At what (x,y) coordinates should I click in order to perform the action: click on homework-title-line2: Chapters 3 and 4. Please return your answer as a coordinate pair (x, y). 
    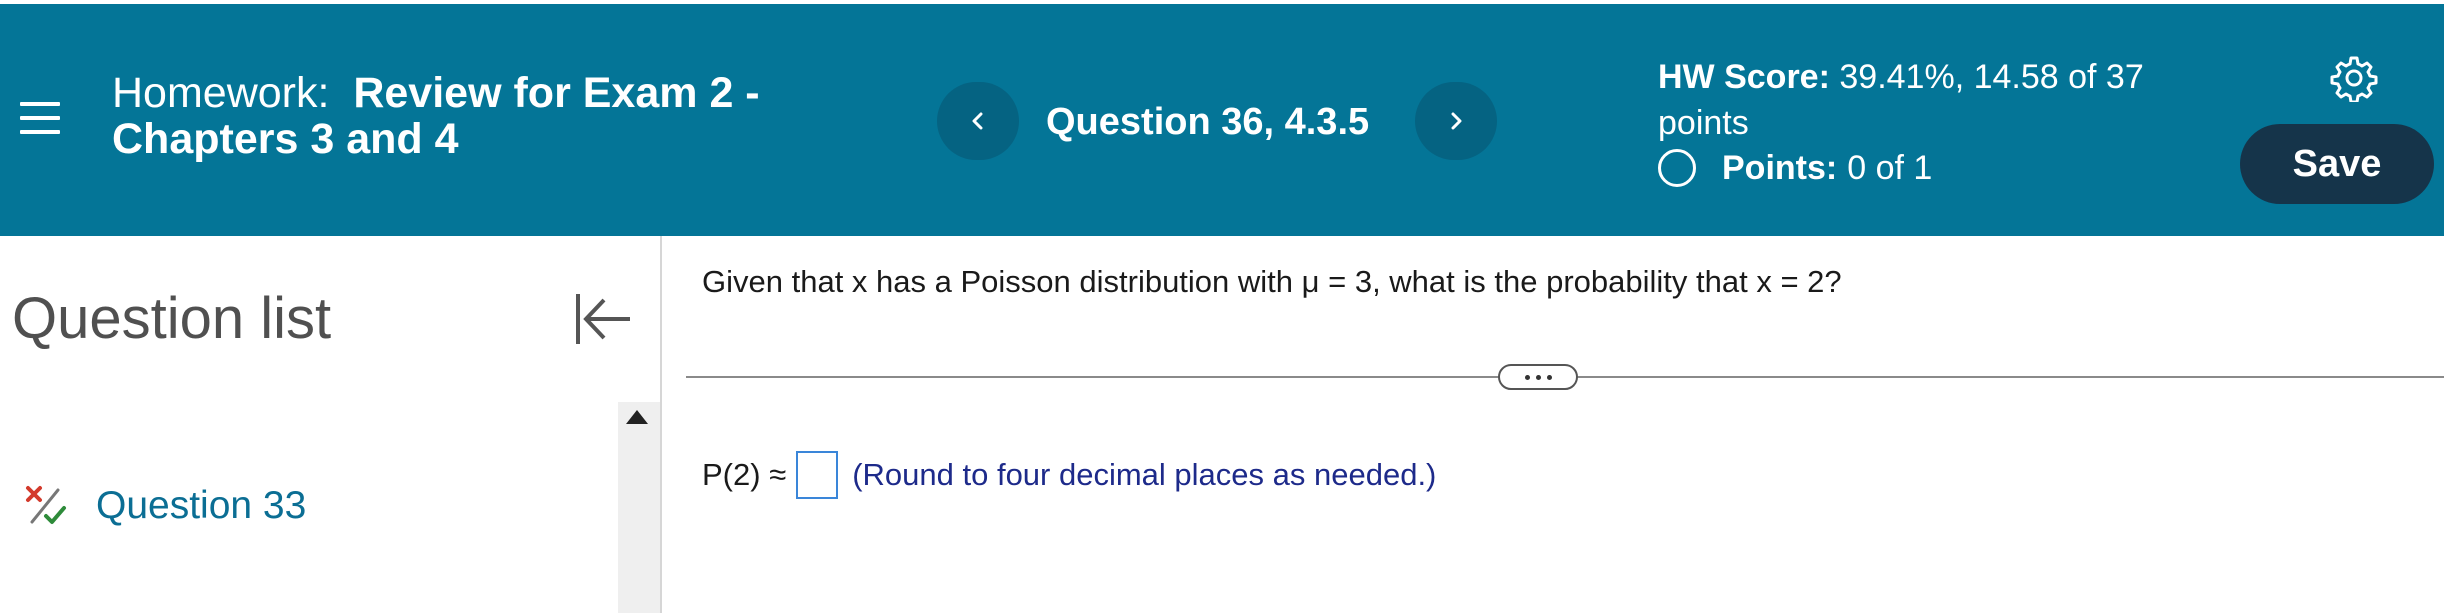
    Looking at the image, I should click on (285, 139).